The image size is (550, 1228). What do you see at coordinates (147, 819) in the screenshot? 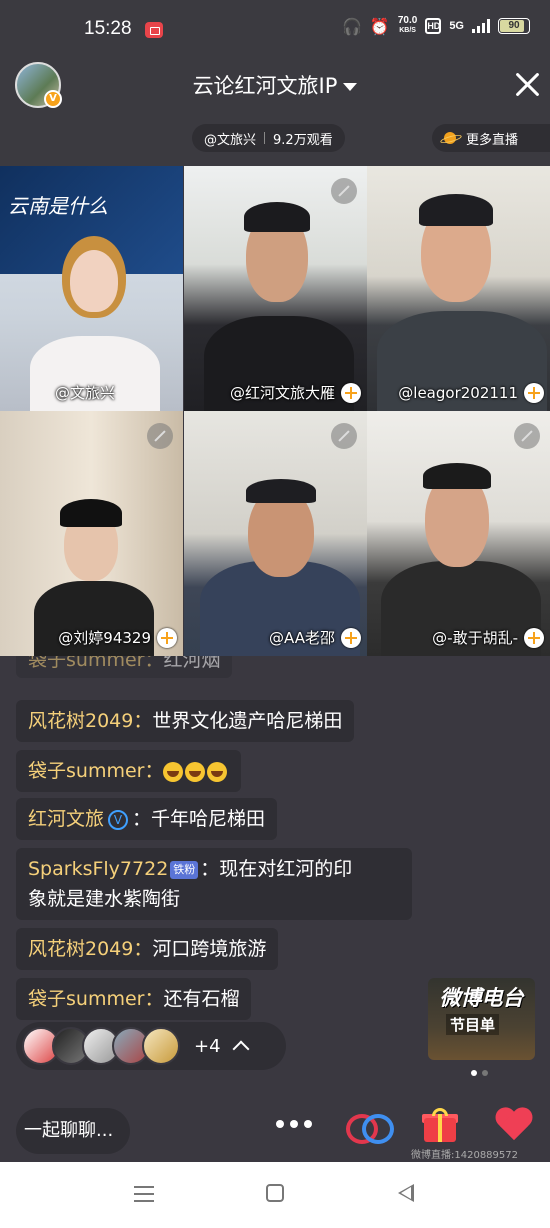
I see `chat-message: 红河文旅 V ：千年哈尼梯田` at bounding box center [147, 819].